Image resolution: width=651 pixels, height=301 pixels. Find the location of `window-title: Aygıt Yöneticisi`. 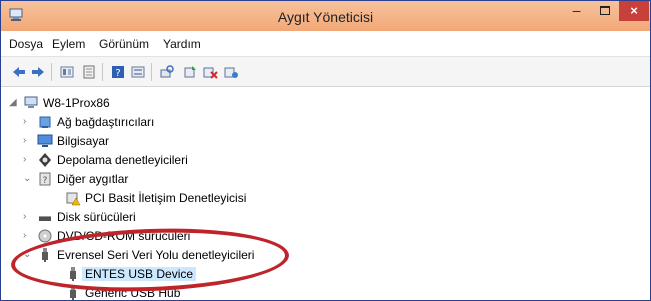

window-title: Aygıt Yöneticisi is located at coordinates (325, 17).